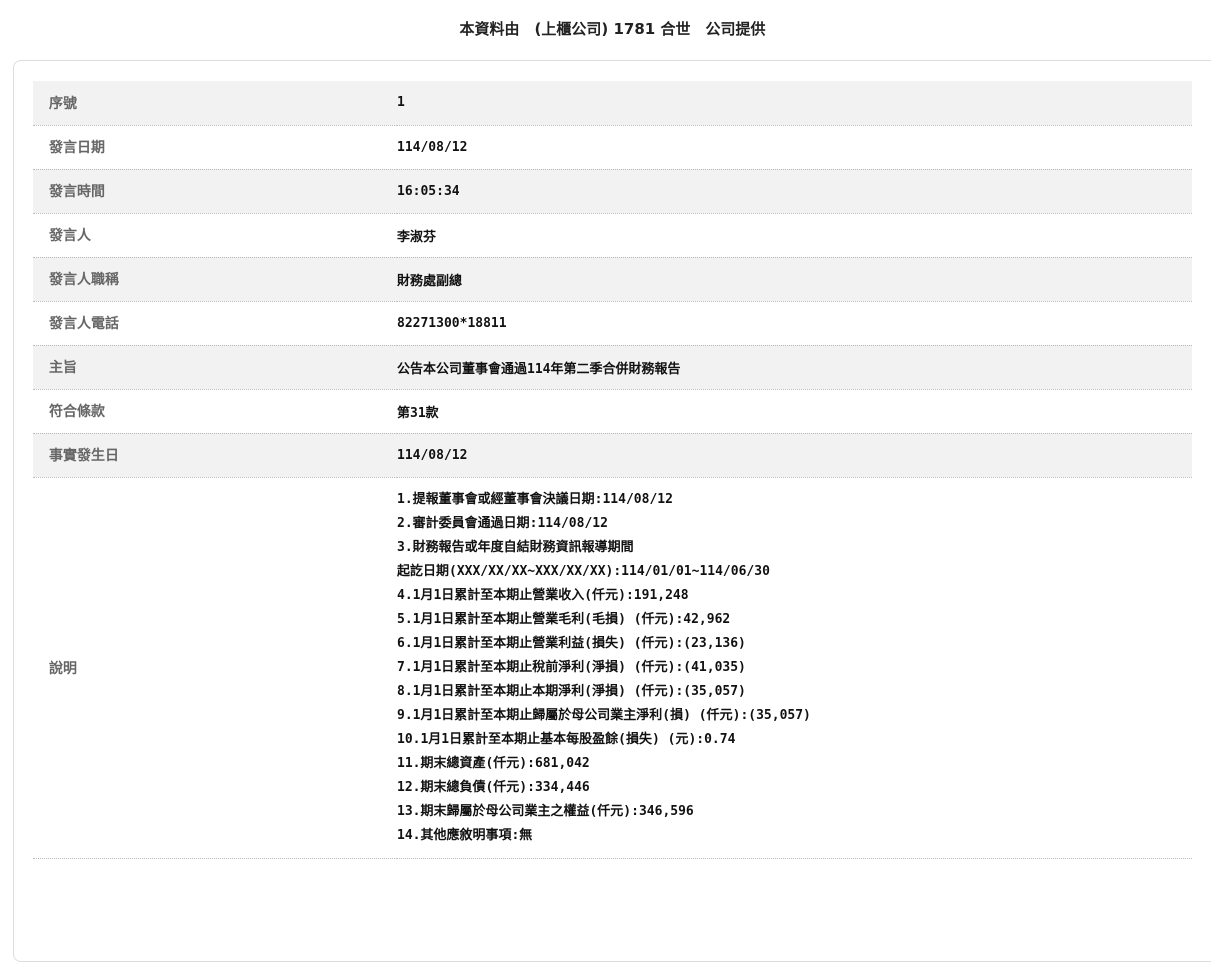 The height and width of the screenshot is (962, 1211). What do you see at coordinates (215, 668) in the screenshot?
I see `row-label: 說明` at bounding box center [215, 668].